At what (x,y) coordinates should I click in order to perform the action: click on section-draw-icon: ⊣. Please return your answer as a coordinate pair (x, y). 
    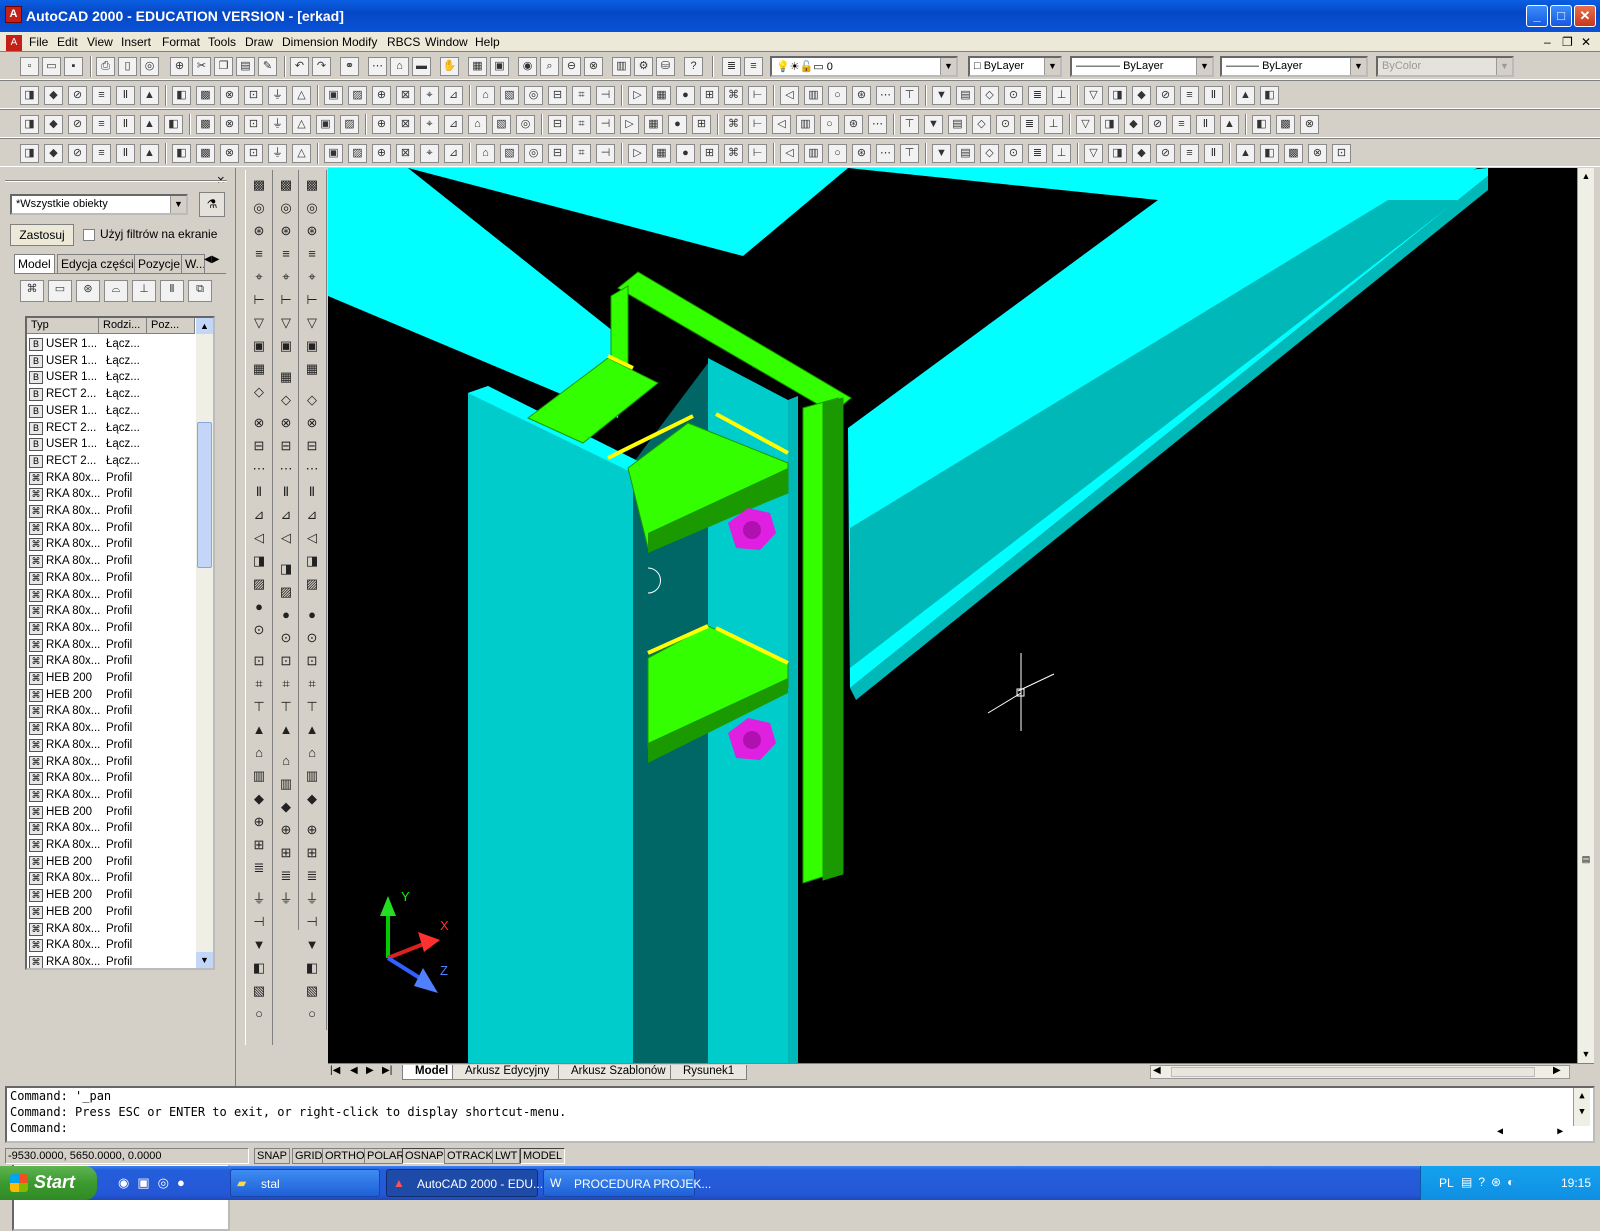
    Looking at the image, I should click on (259, 922).